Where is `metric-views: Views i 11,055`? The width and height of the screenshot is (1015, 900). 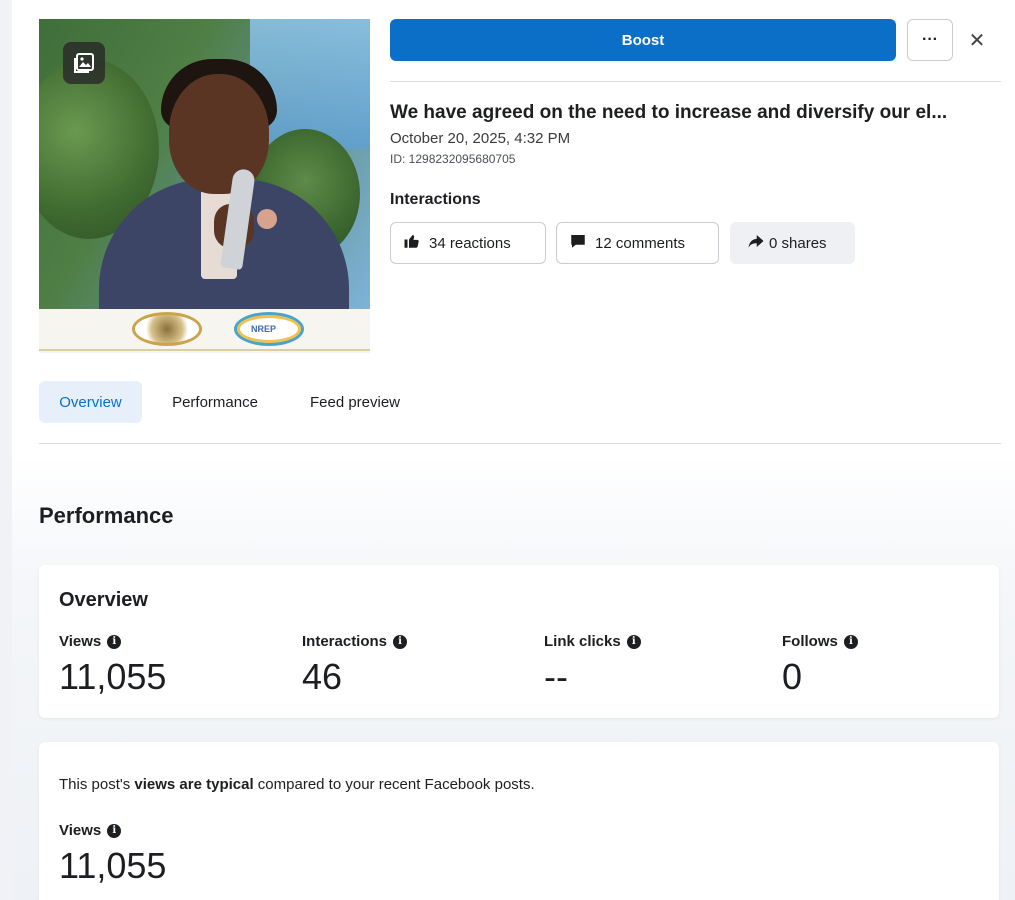 metric-views: Views i 11,055 is located at coordinates (112, 665).